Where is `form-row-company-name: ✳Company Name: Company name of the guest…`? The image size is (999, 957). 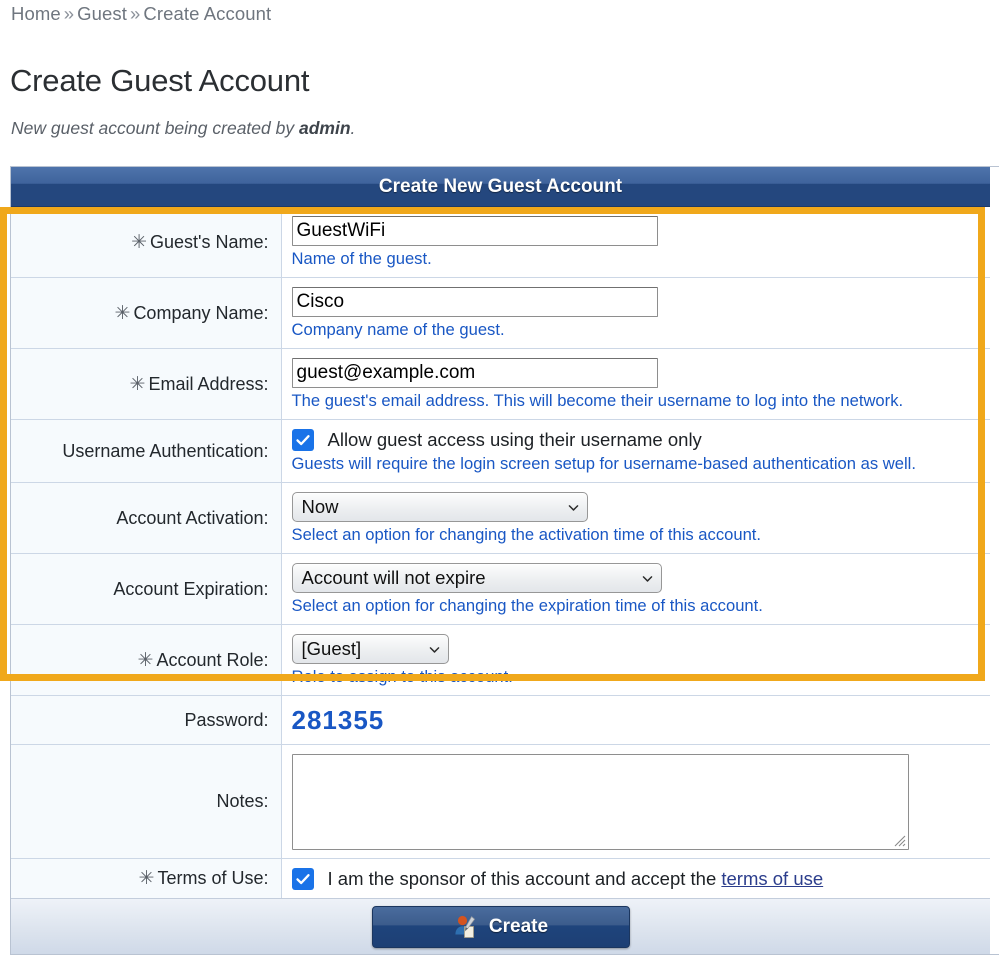
form-row-company-name: ✳Company Name: Company name of the guest… is located at coordinates (500, 313).